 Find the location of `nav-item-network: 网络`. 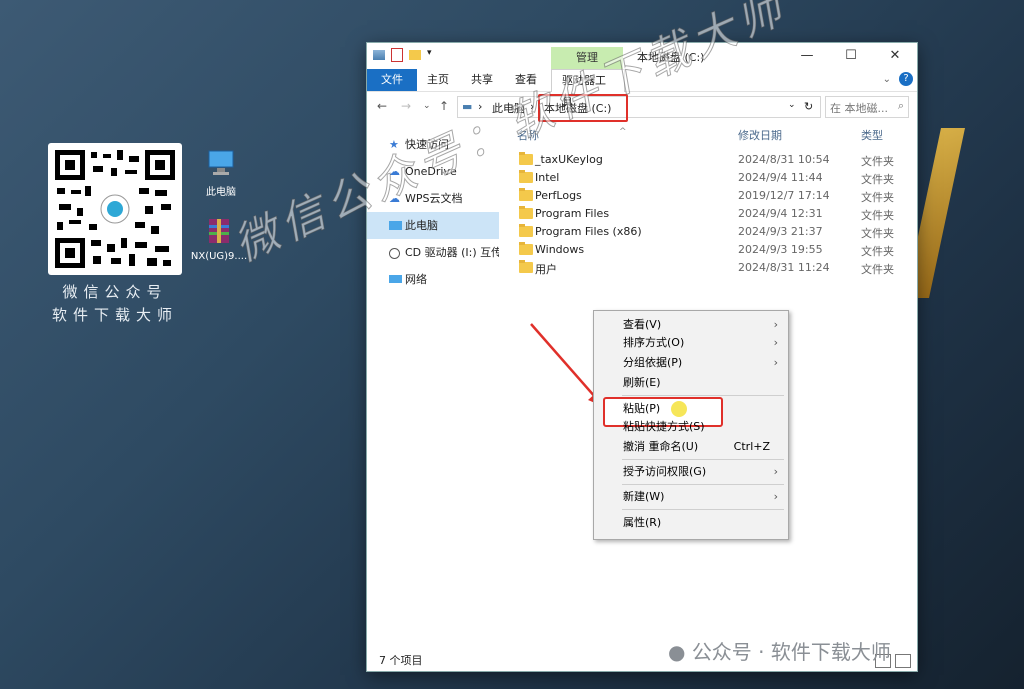

nav-item-network: 网络 is located at coordinates (433, 279).